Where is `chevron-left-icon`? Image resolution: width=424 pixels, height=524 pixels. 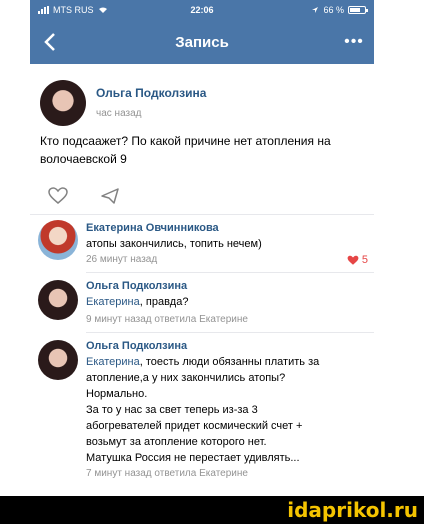 chevron-left-icon is located at coordinates (49, 42).